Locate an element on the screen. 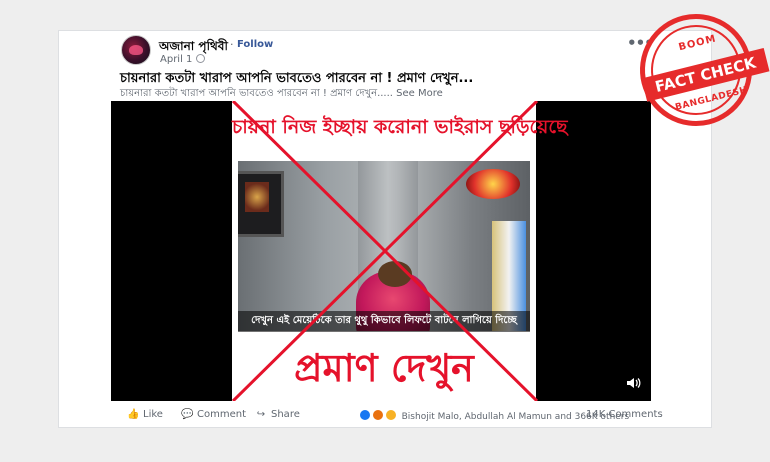 The image size is (770, 462). follow-button: Follow is located at coordinates (255, 44).